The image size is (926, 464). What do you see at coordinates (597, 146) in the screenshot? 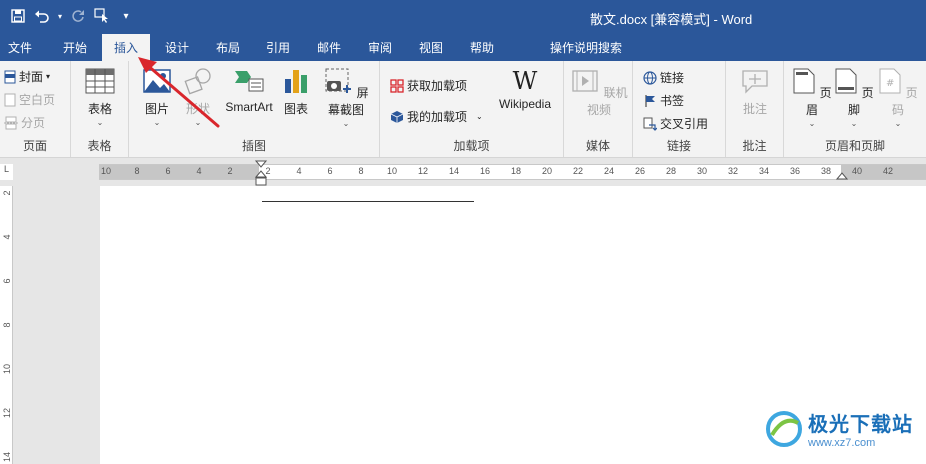
I see `group-label-media: 媒体` at bounding box center [597, 146].